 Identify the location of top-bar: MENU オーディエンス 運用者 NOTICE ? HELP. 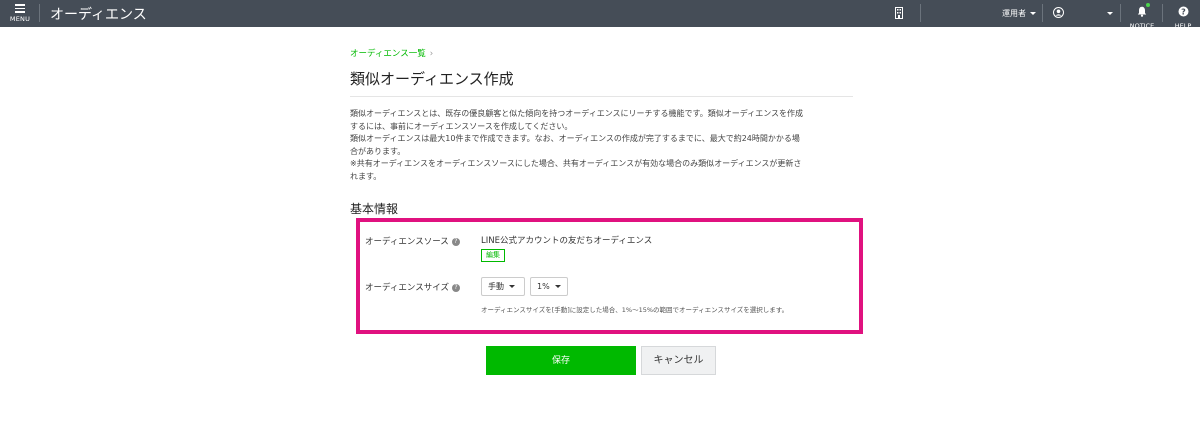
(600, 15).